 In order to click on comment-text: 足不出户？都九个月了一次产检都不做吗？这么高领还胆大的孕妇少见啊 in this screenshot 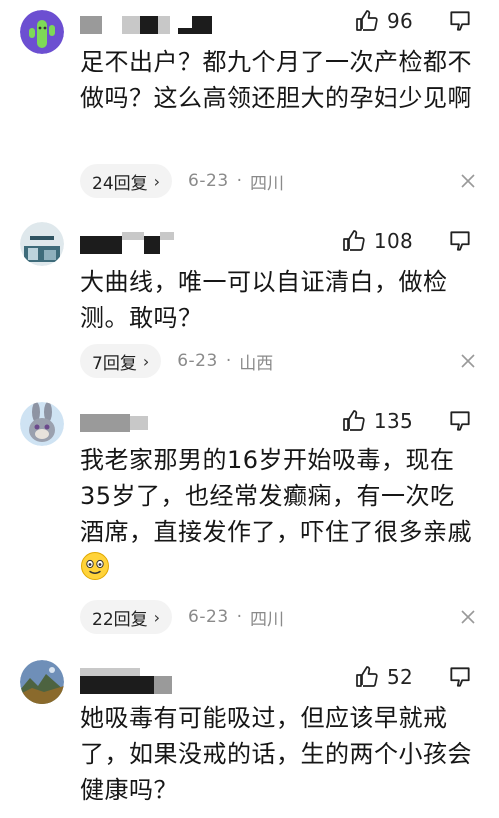, I will do `click(276, 80)`.